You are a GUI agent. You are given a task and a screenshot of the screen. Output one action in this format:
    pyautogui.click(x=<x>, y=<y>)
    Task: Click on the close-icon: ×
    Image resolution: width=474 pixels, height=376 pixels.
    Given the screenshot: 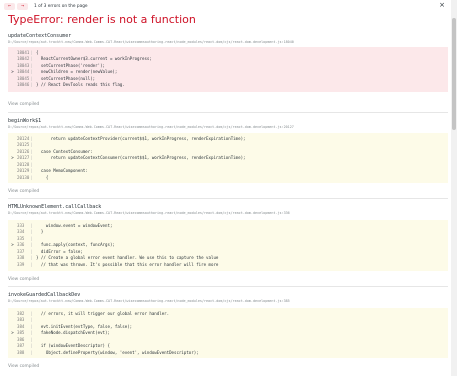 What is the action you would take?
    pyautogui.click(x=442, y=5)
    